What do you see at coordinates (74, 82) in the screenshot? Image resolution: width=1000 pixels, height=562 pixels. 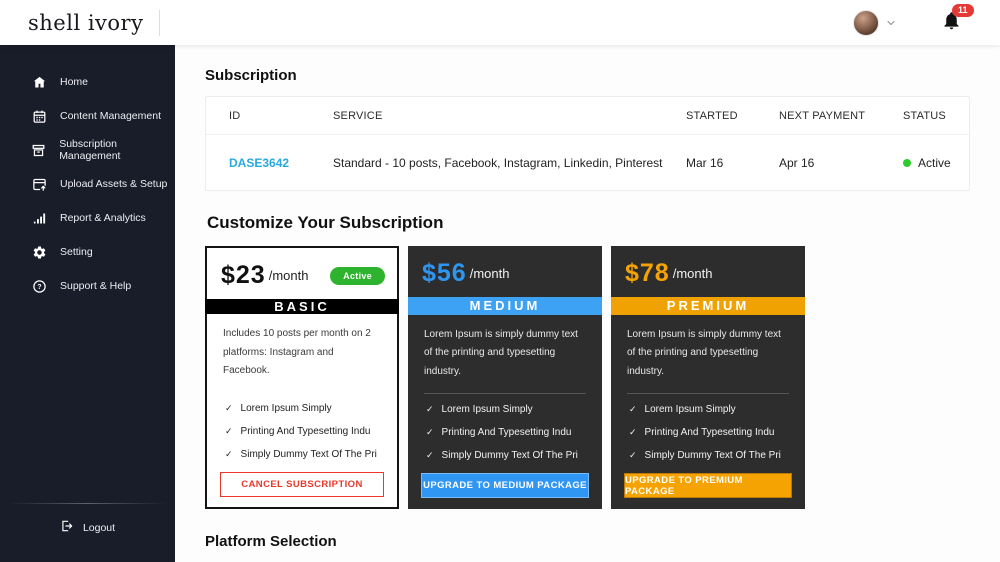 I see `sidebar-item-label: Home` at bounding box center [74, 82].